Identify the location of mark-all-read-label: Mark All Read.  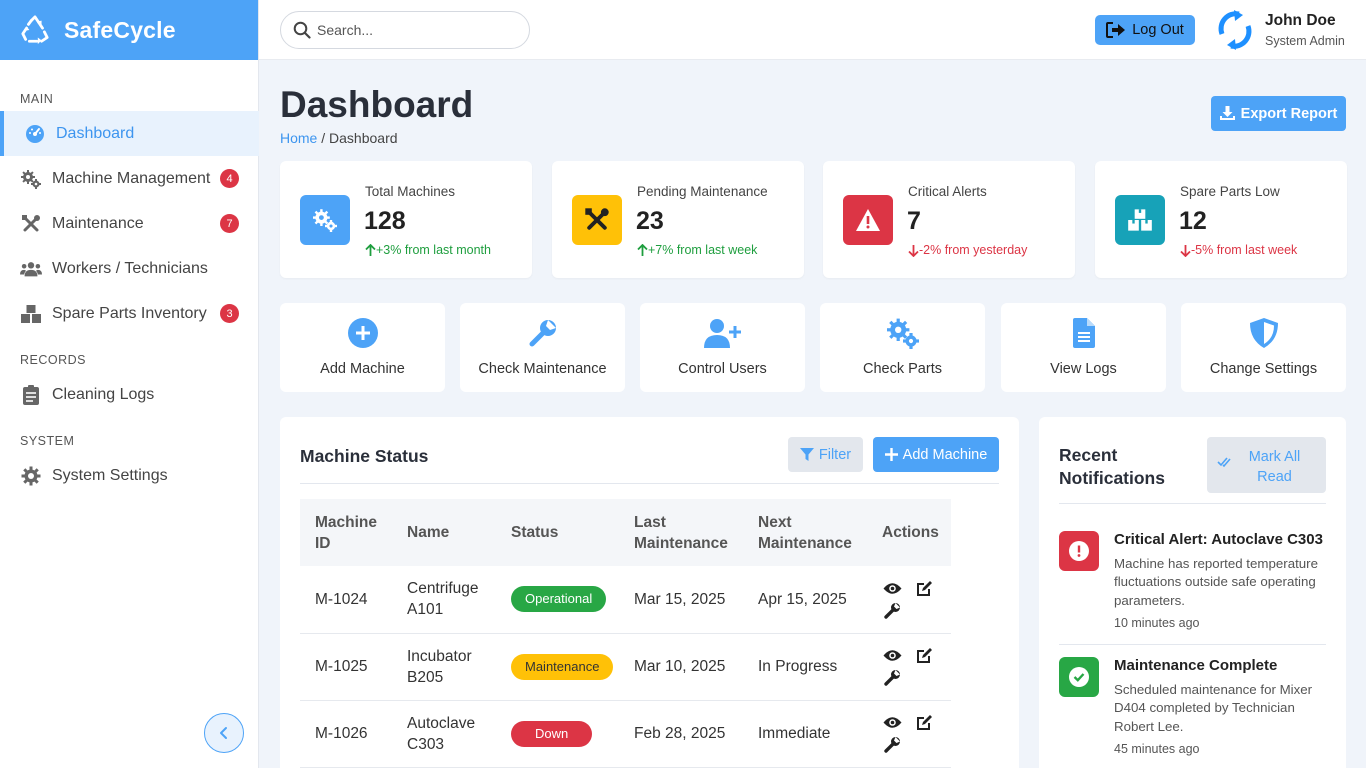
(1274, 467).